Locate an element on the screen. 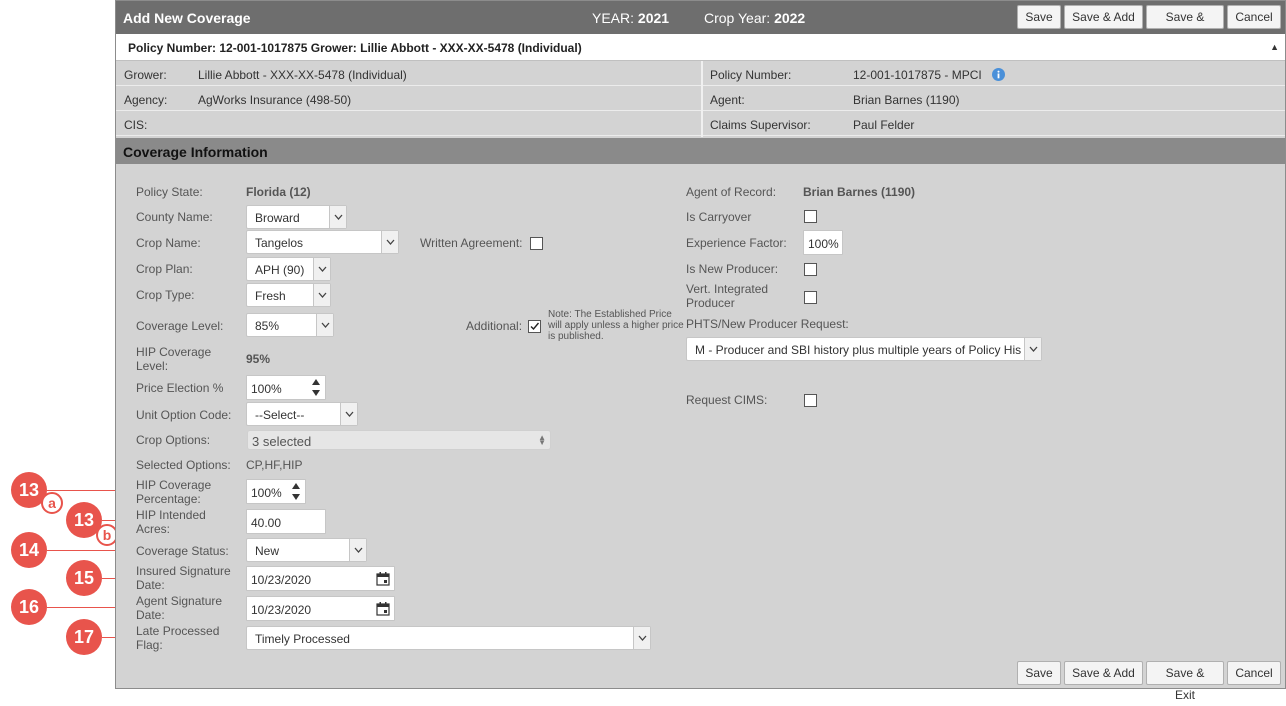 The height and width of the screenshot is (706, 1286). save-exit-button: Save & Exit is located at coordinates (1185, 25).